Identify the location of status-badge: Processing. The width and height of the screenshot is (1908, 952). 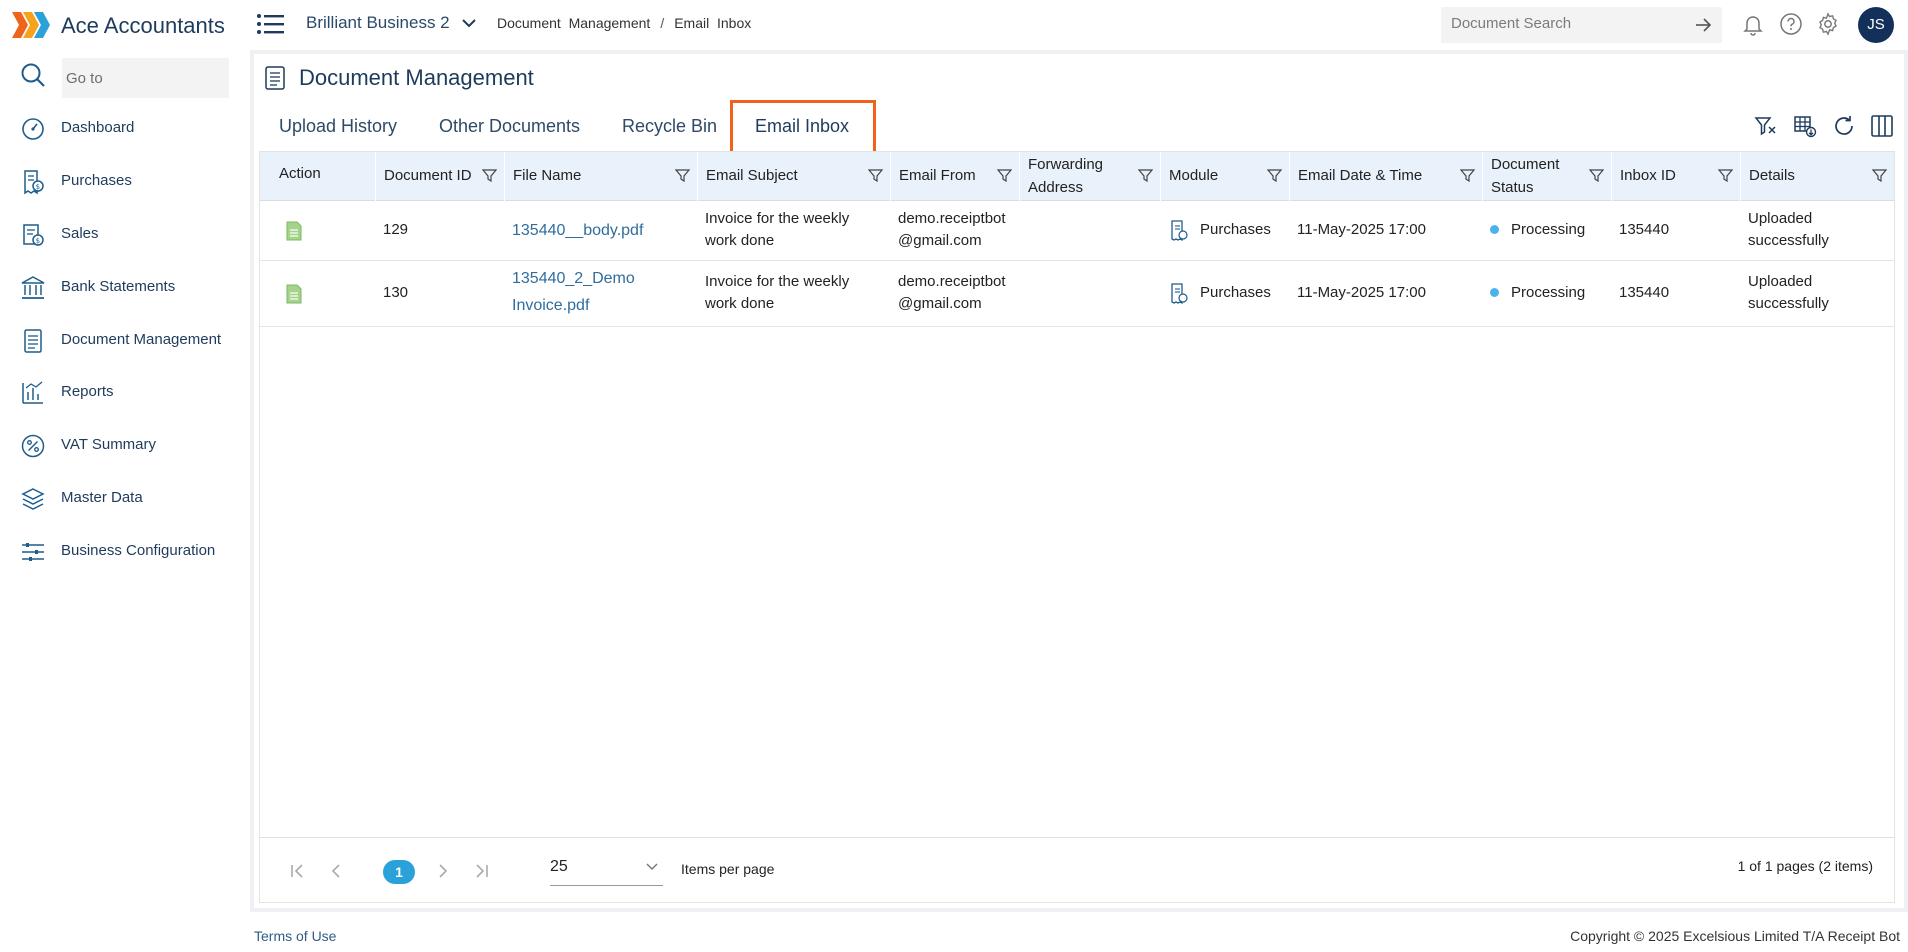
(1537, 230).